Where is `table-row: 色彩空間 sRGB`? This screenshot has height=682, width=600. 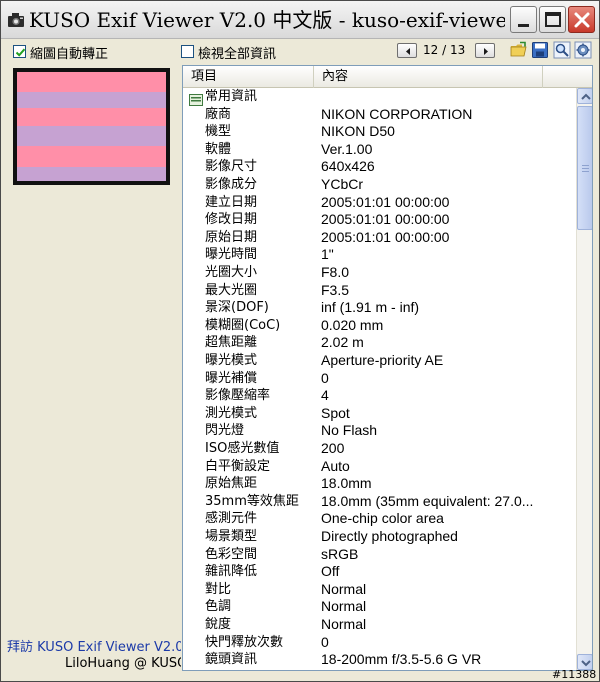 table-row: 色彩空間 sRGB is located at coordinates (379, 555).